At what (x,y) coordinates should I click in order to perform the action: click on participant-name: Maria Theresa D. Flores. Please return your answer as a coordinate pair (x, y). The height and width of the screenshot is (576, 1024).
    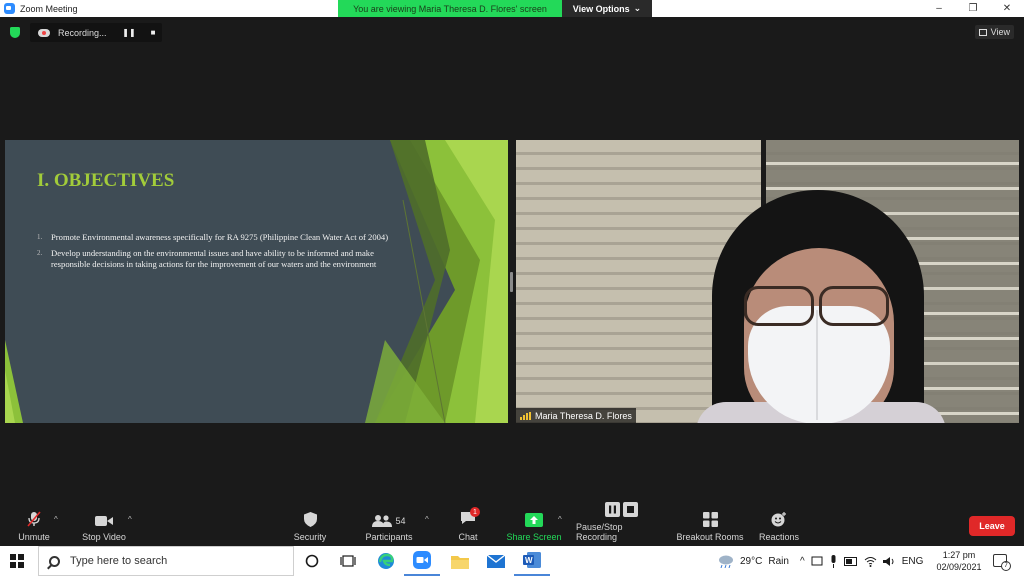
    Looking at the image, I should click on (583, 415).